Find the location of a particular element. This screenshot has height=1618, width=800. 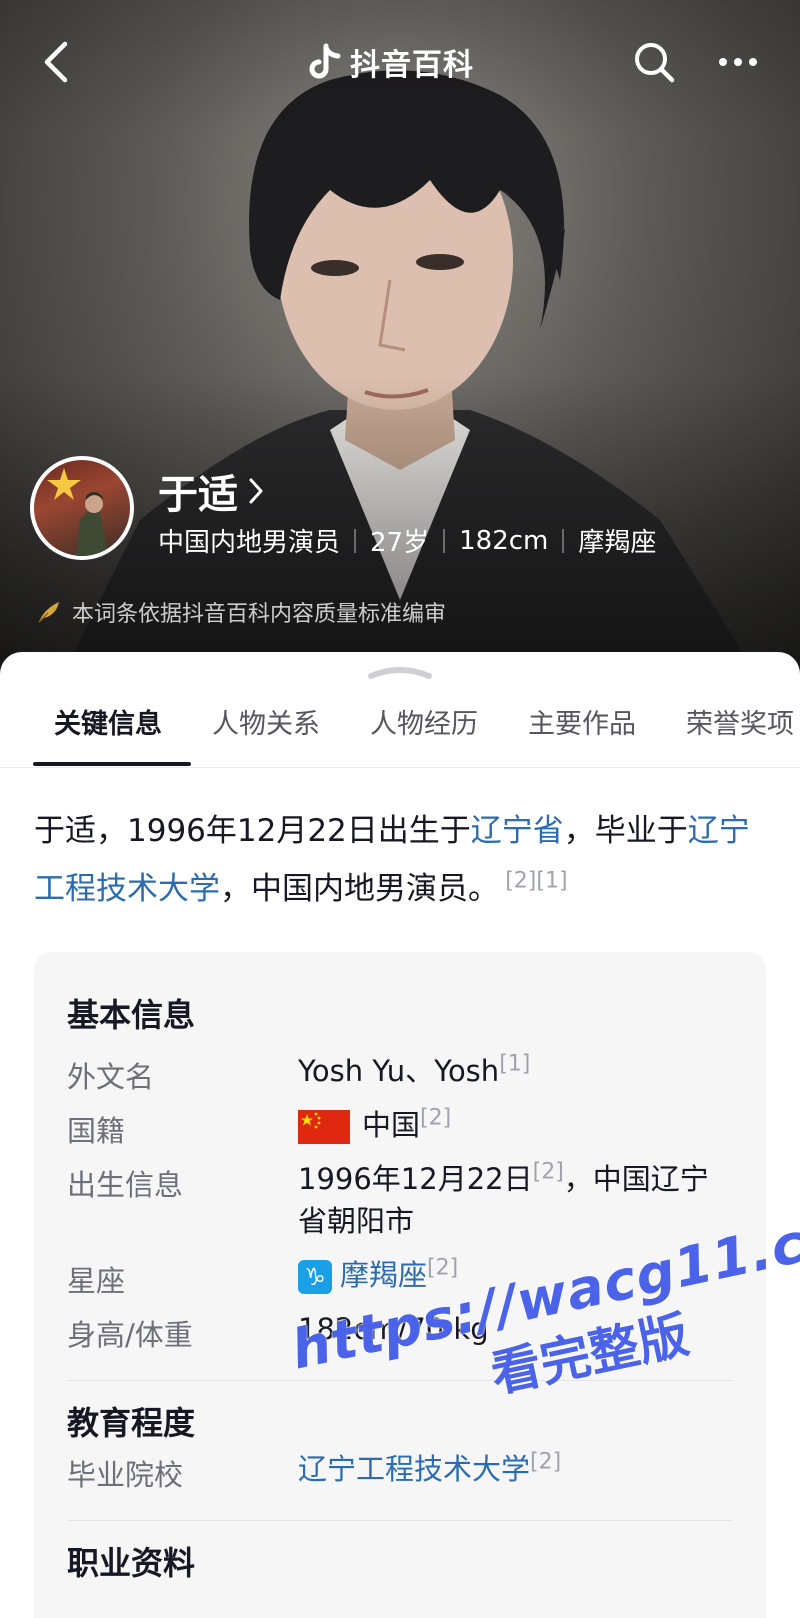

brand-label: 抖音百科 is located at coordinates (412, 65).